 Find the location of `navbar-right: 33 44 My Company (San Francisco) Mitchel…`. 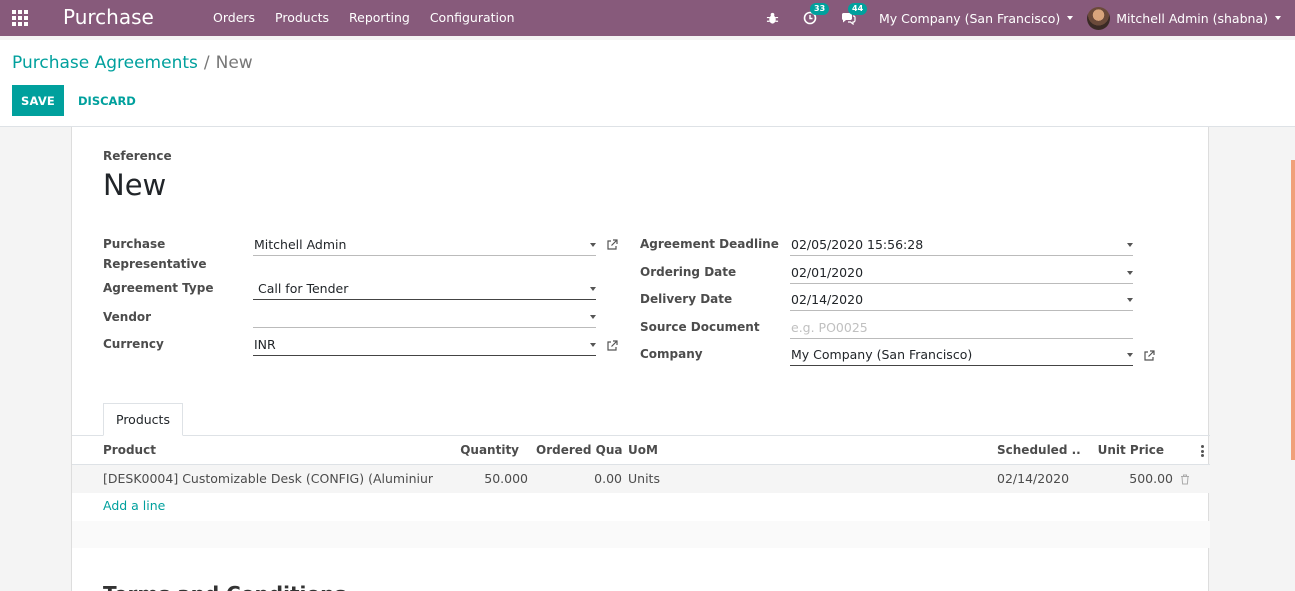

navbar-right: 33 44 My Company (San Francisco) Mitchel… is located at coordinates (1024, 18).